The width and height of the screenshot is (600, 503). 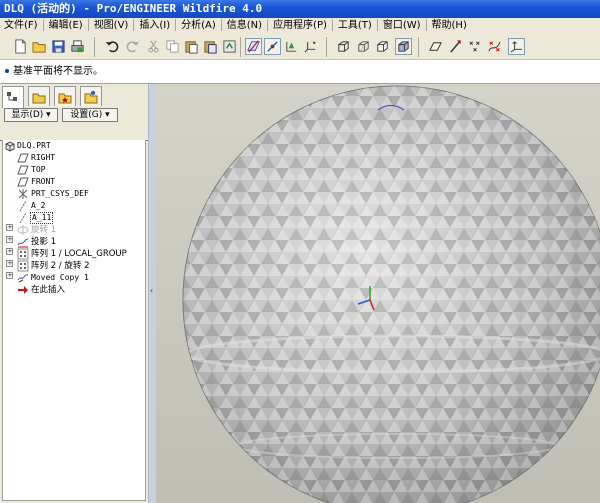 What do you see at coordinates (152, 291) in the screenshot?
I see `collapse-arrow-icon: ‹` at bounding box center [152, 291].